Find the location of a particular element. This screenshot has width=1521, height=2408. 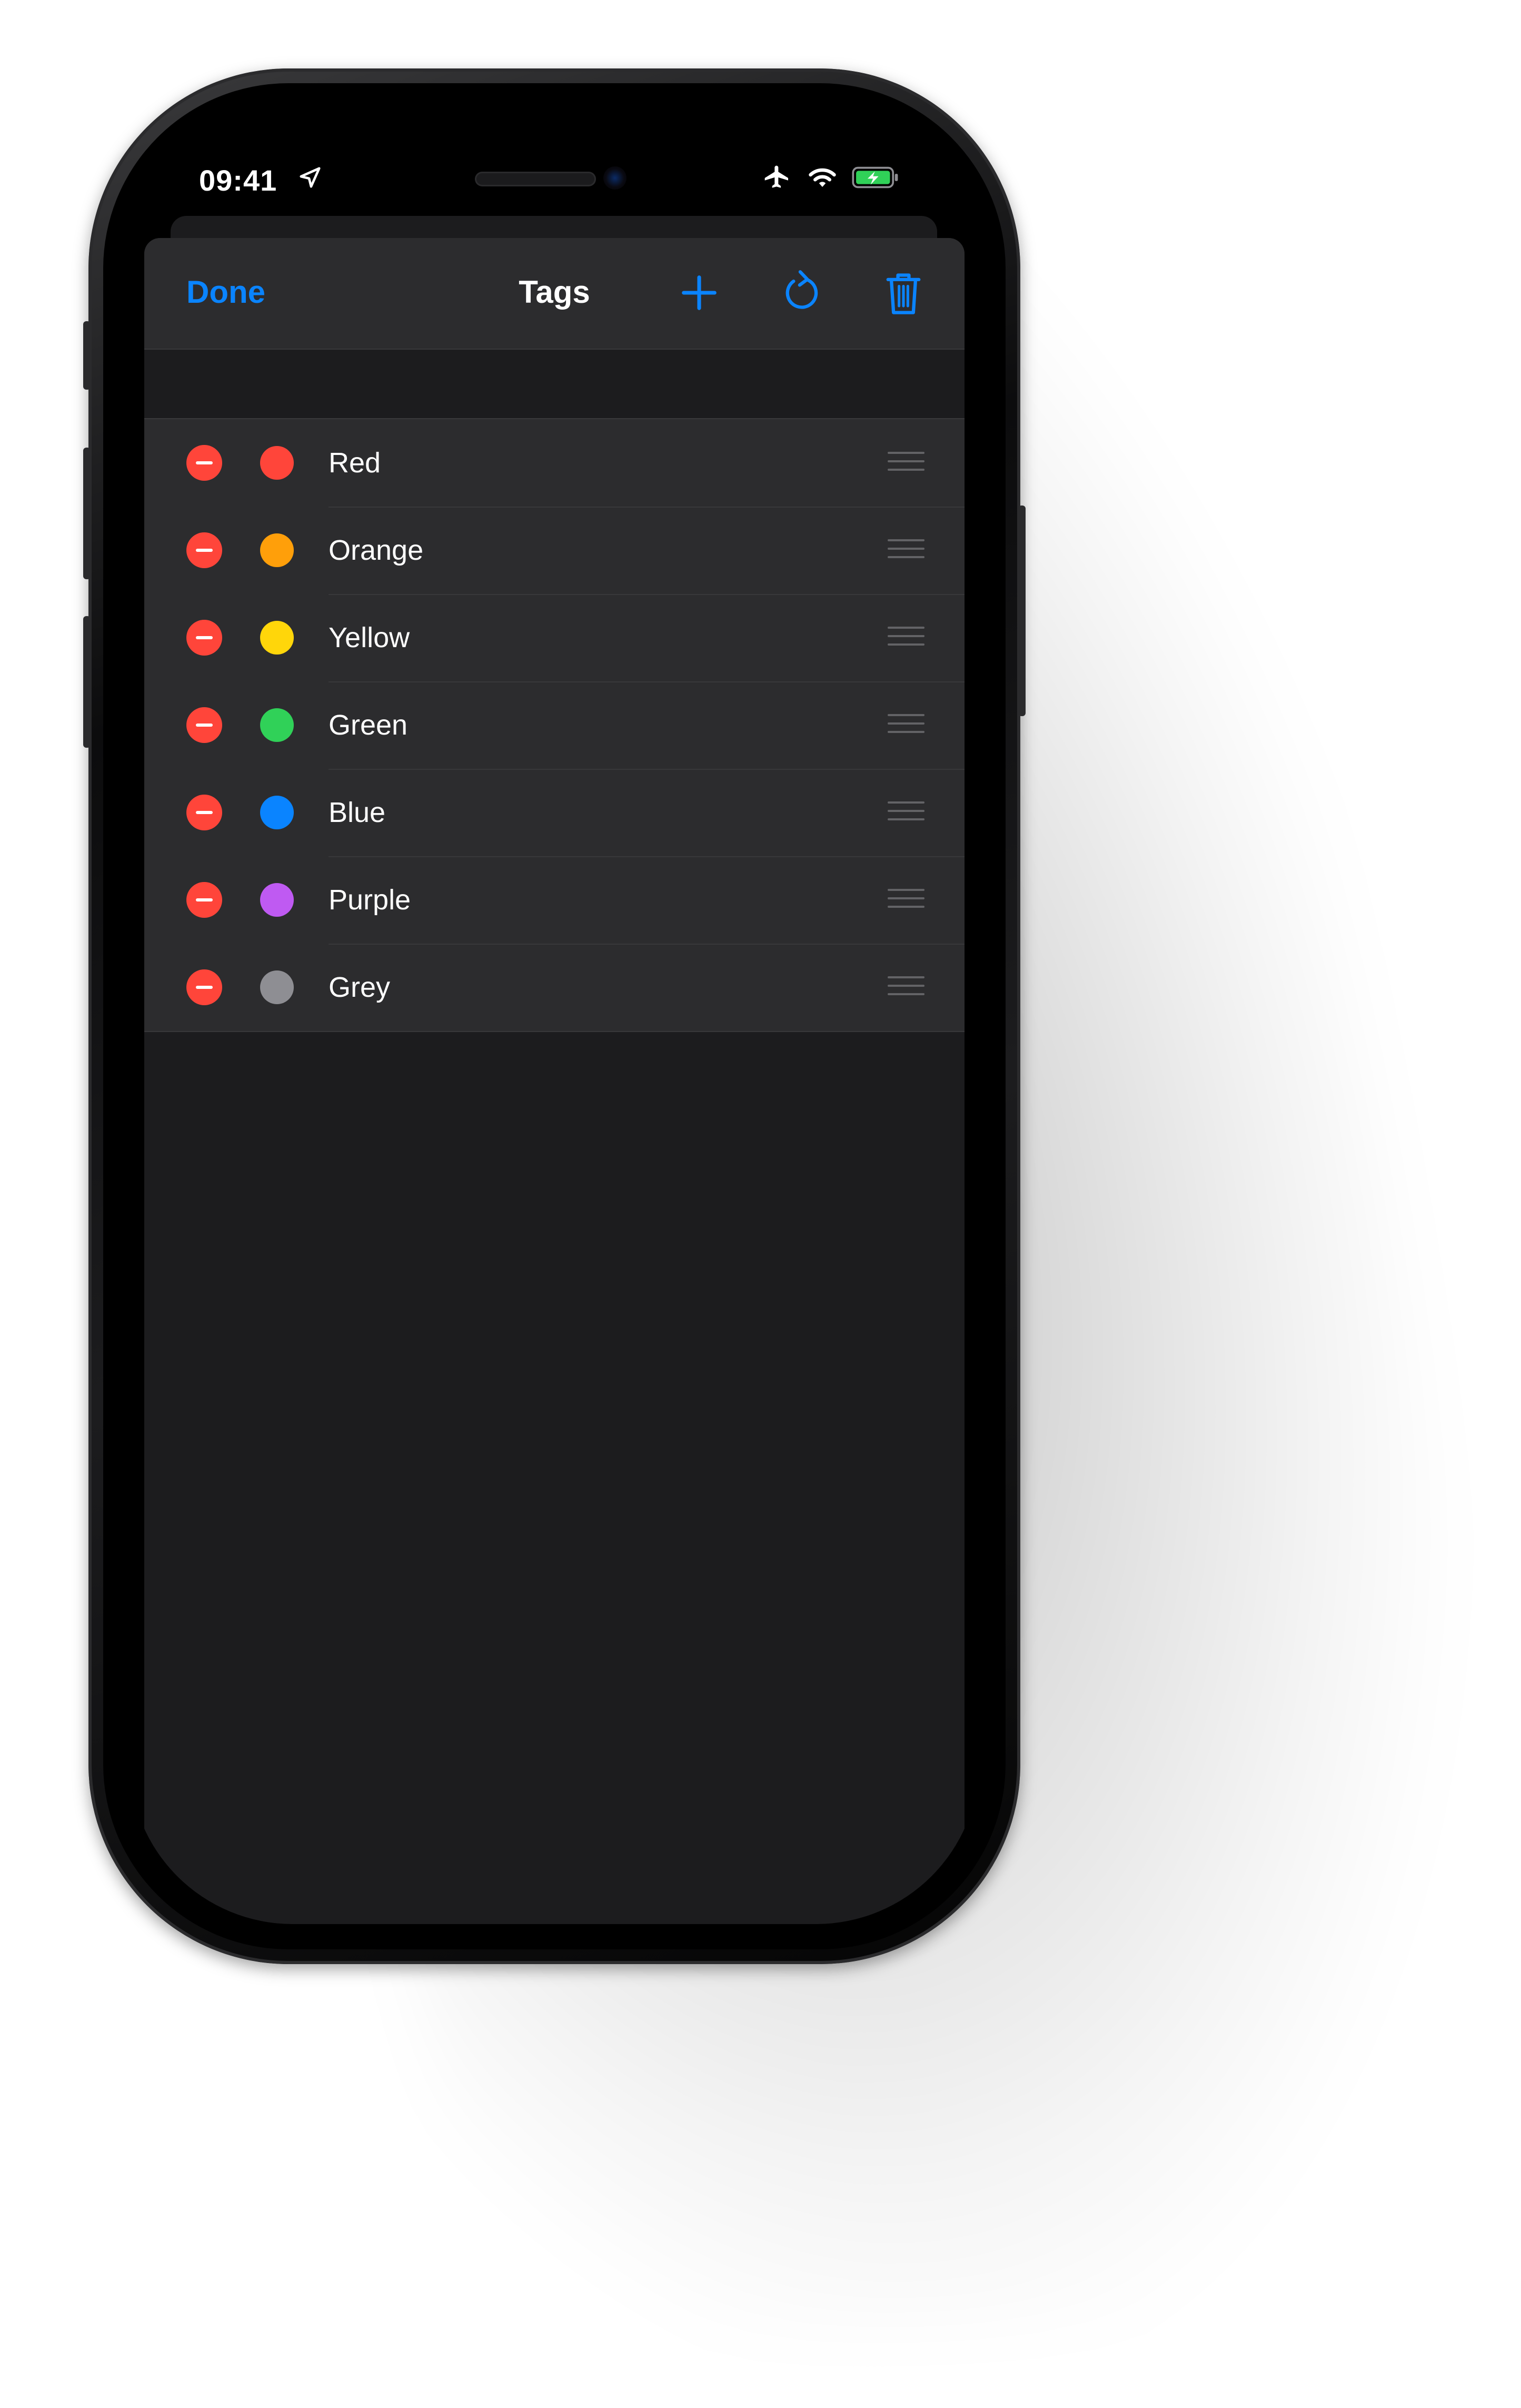

status-time: 09:41 is located at coordinates (238, 180).